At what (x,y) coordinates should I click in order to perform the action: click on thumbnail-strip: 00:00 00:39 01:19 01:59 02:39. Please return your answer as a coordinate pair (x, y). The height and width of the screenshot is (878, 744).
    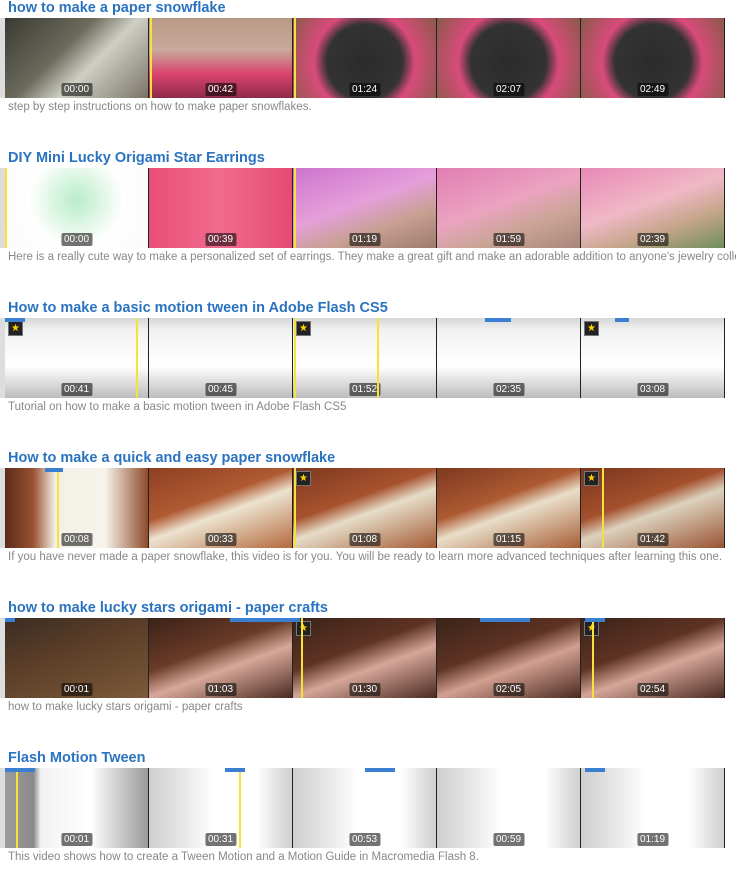
    Looking at the image, I should click on (365, 208).